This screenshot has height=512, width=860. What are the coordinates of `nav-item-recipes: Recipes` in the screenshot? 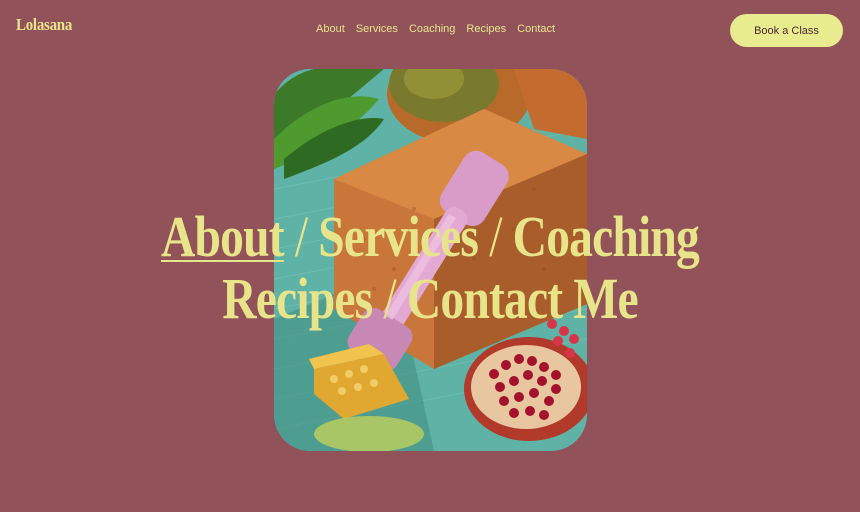 It's located at (486, 29).